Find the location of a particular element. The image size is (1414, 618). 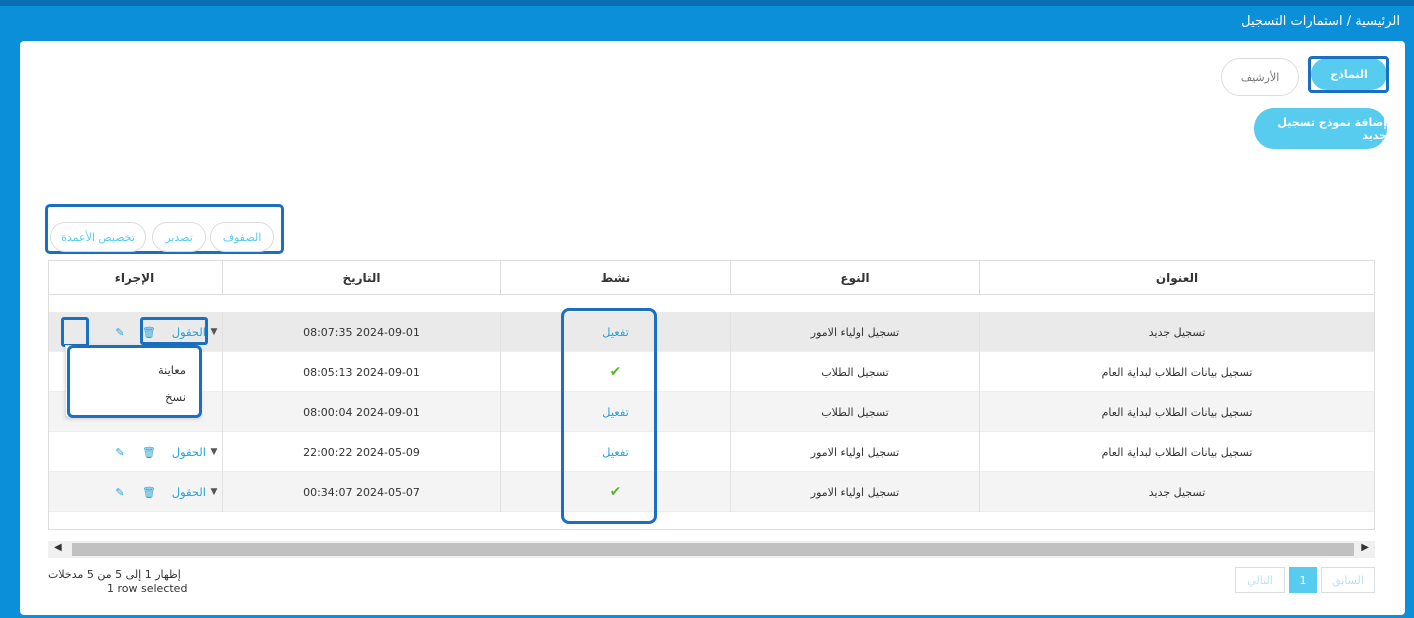

active-column-highlight is located at coordinates (609, 416).